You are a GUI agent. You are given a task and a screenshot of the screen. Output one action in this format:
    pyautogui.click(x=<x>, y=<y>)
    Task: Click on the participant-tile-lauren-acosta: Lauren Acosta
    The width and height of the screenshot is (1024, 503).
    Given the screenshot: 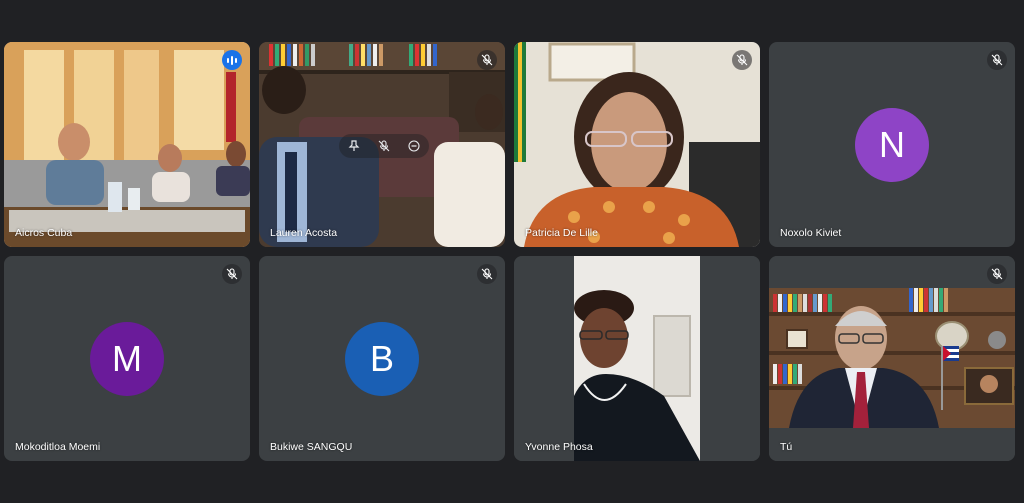 What is the action you would take?
    pyautogui.click(x=382, y=144)
    